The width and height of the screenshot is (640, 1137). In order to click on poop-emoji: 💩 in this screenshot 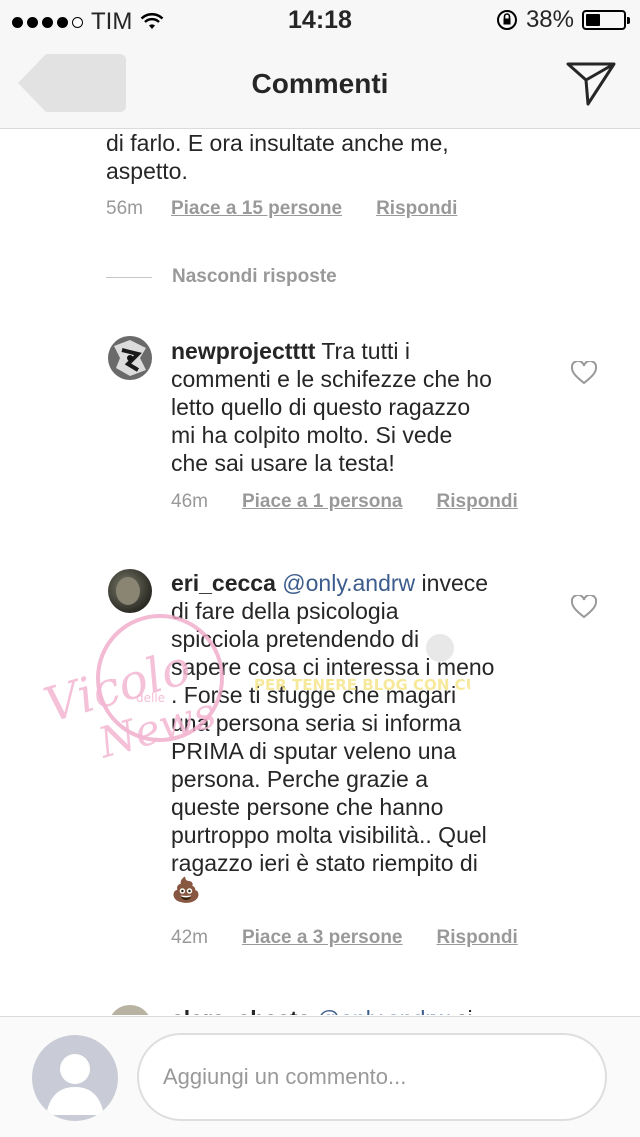, I will do `click(186, 890)`.